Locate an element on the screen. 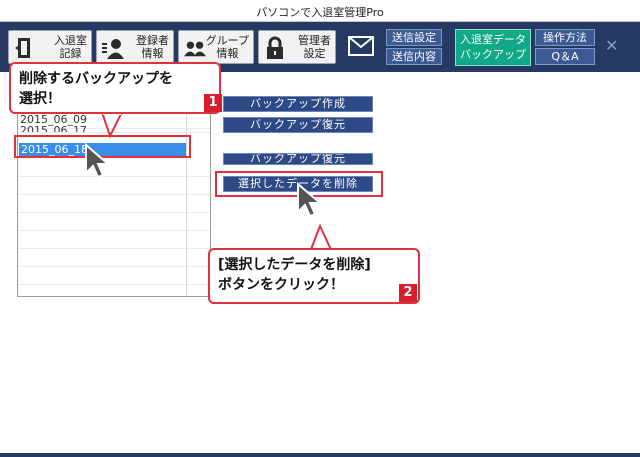 The image size is (640, 457). step2-line2: ボタンをクリック！ is located at coordinates (281, 285).